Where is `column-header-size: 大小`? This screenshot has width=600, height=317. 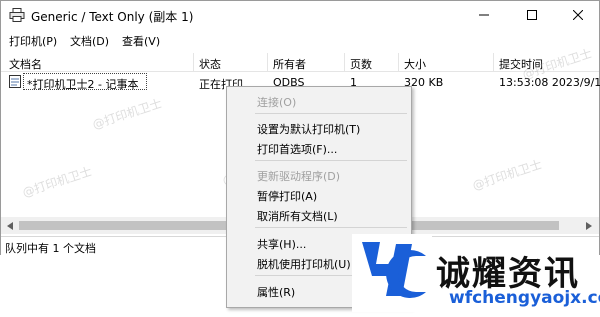
column-header-size: 大小 is located at coordinates (415, 64).